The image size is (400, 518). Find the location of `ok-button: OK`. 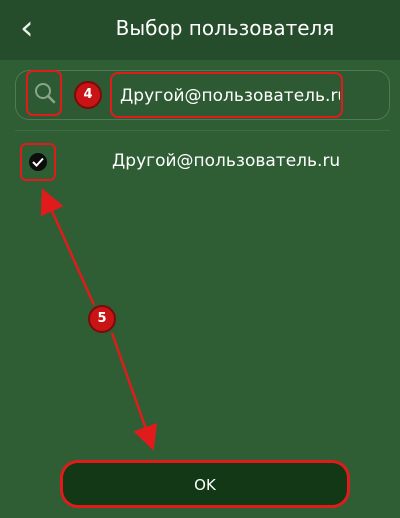

ok-button: OK is located at coordinates (205, 484).